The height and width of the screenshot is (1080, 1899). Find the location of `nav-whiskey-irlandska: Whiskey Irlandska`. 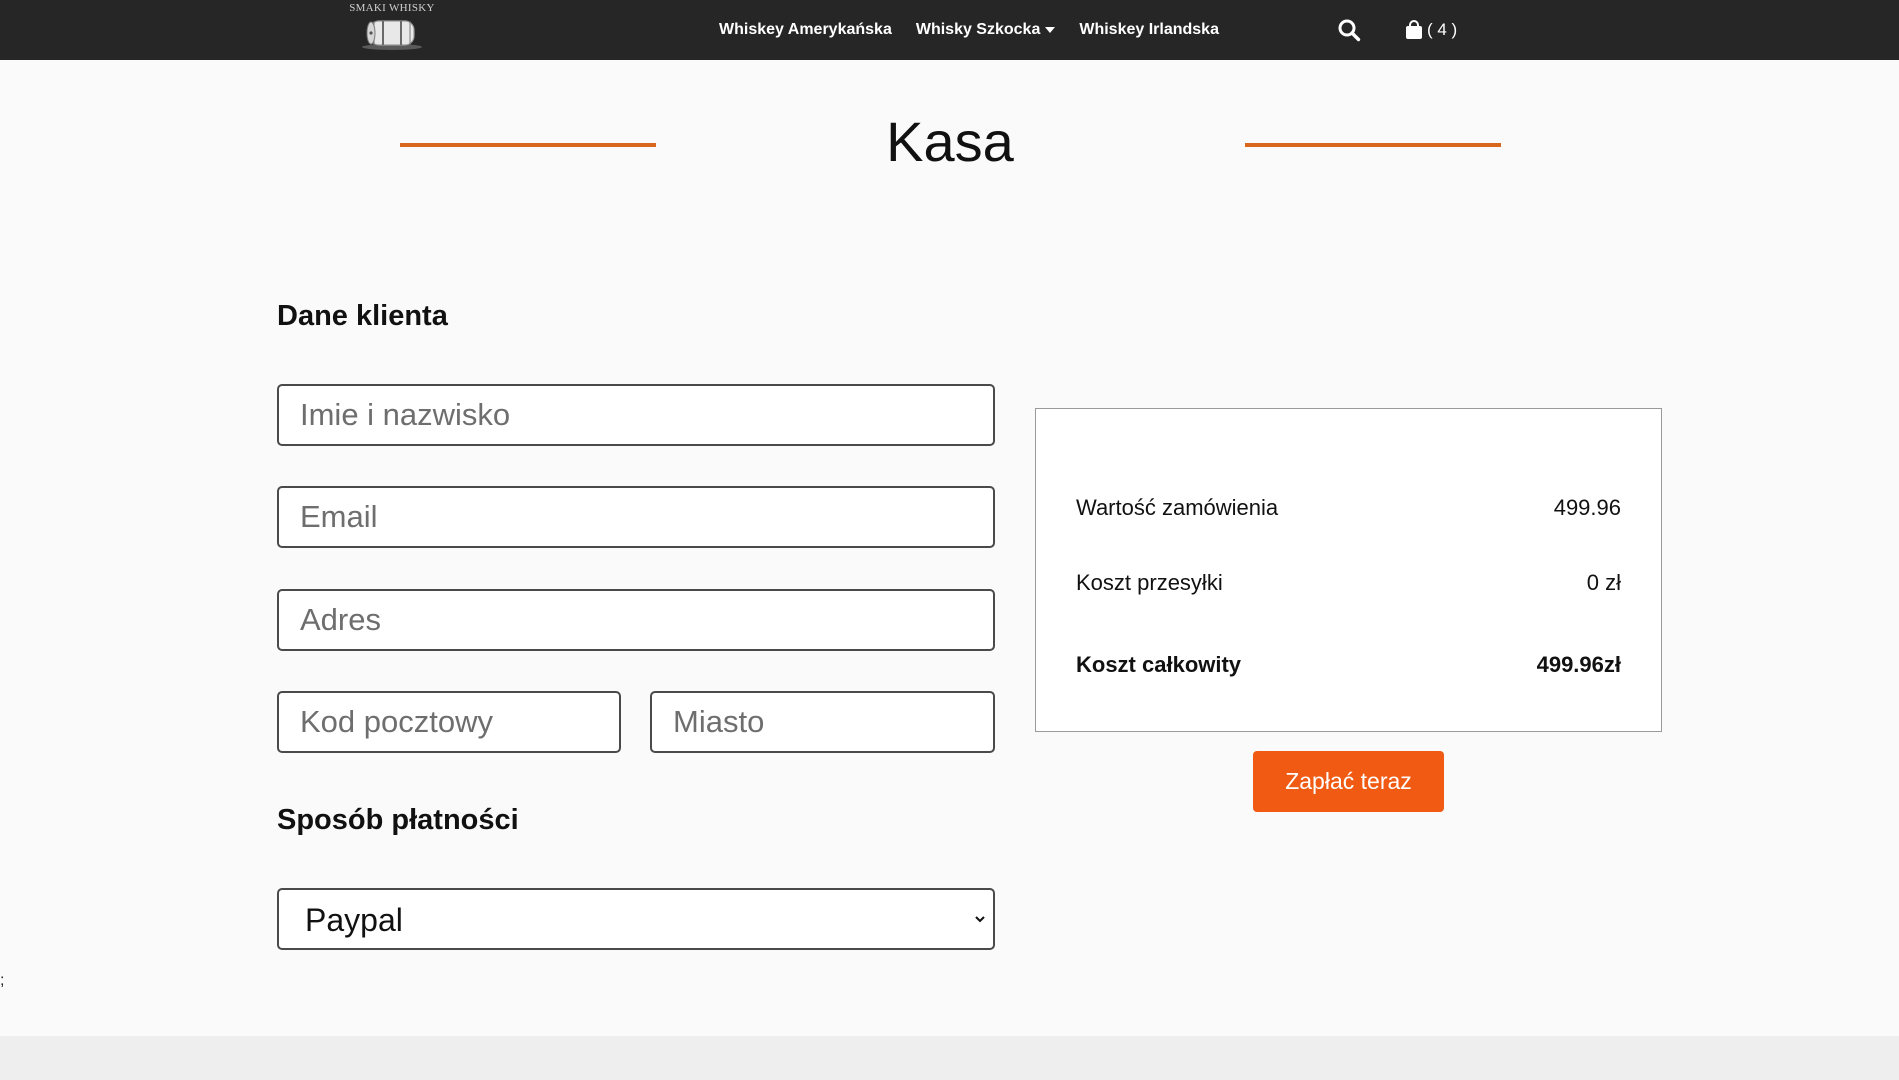

nav-whiskey-irlandska: Whiskey Irlandska is located at coordinates (1149, 30).